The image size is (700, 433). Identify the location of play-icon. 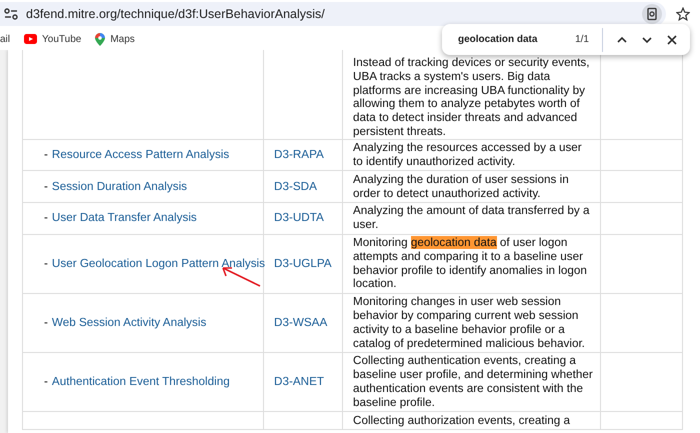
(31, 39).